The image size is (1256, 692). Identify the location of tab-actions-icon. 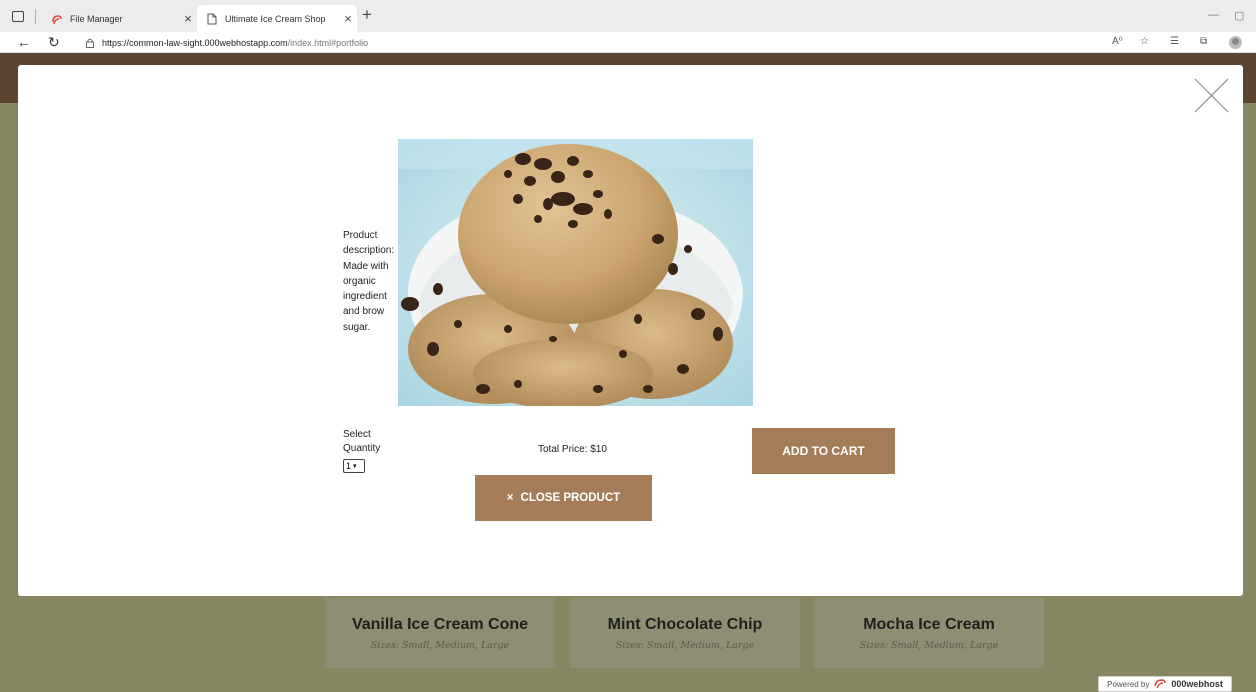
(18, 16).